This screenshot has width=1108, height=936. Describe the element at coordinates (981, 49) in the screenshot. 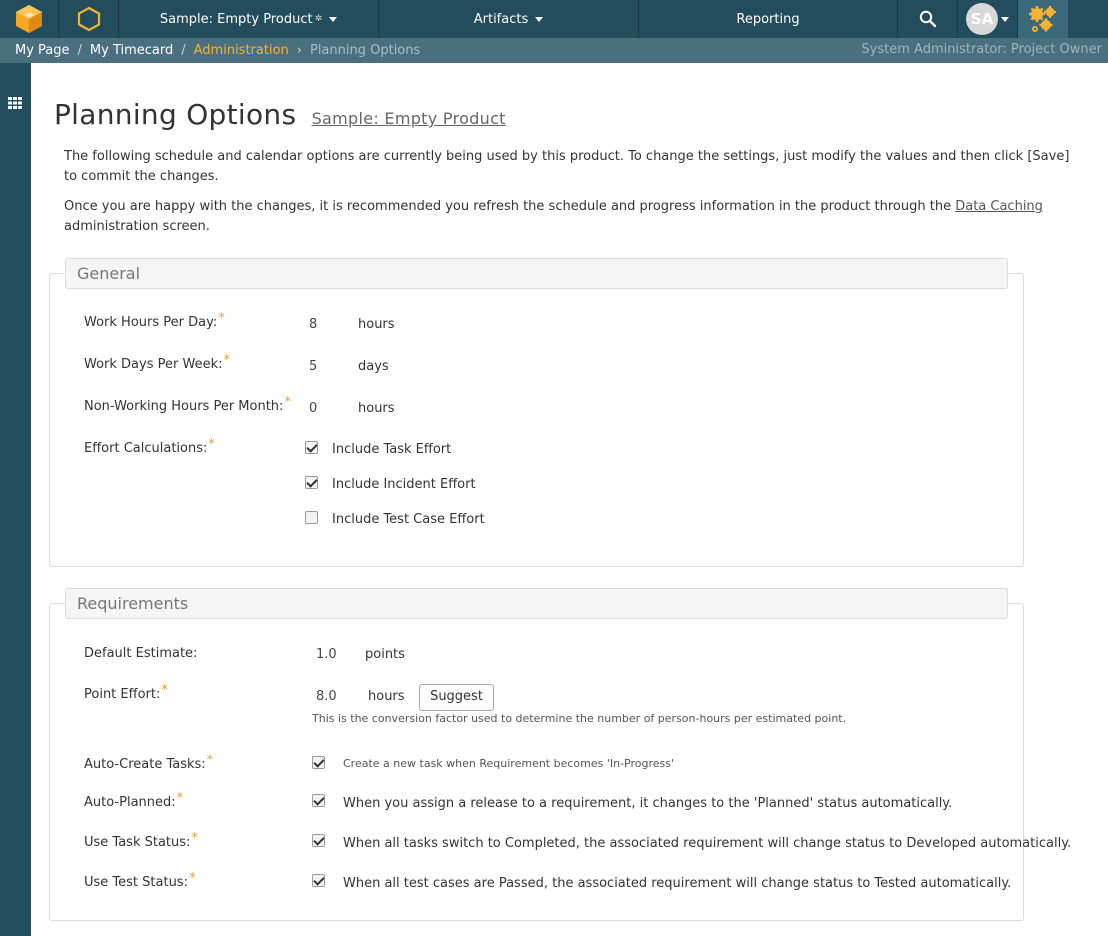

I see `user-role: System Administrator: Project Owner` at that location.